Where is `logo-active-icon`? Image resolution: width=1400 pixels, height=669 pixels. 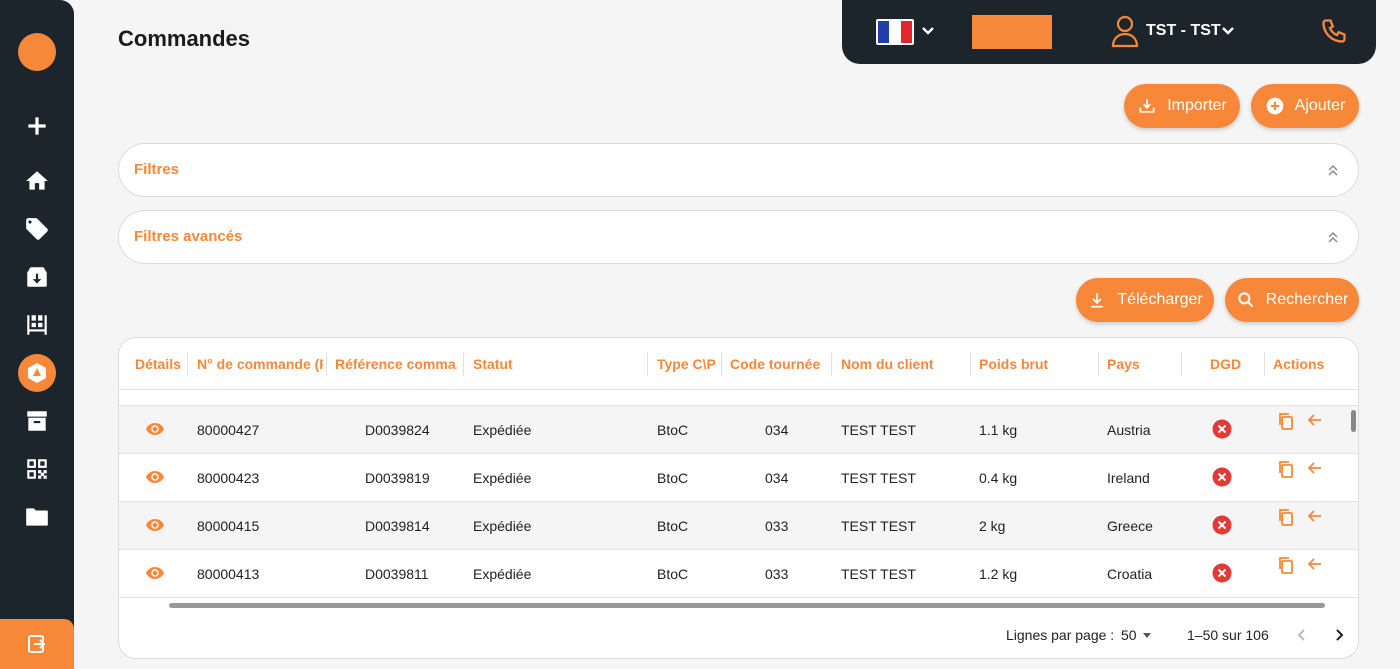 logo-active-icon is located at coordinates (37, 373).